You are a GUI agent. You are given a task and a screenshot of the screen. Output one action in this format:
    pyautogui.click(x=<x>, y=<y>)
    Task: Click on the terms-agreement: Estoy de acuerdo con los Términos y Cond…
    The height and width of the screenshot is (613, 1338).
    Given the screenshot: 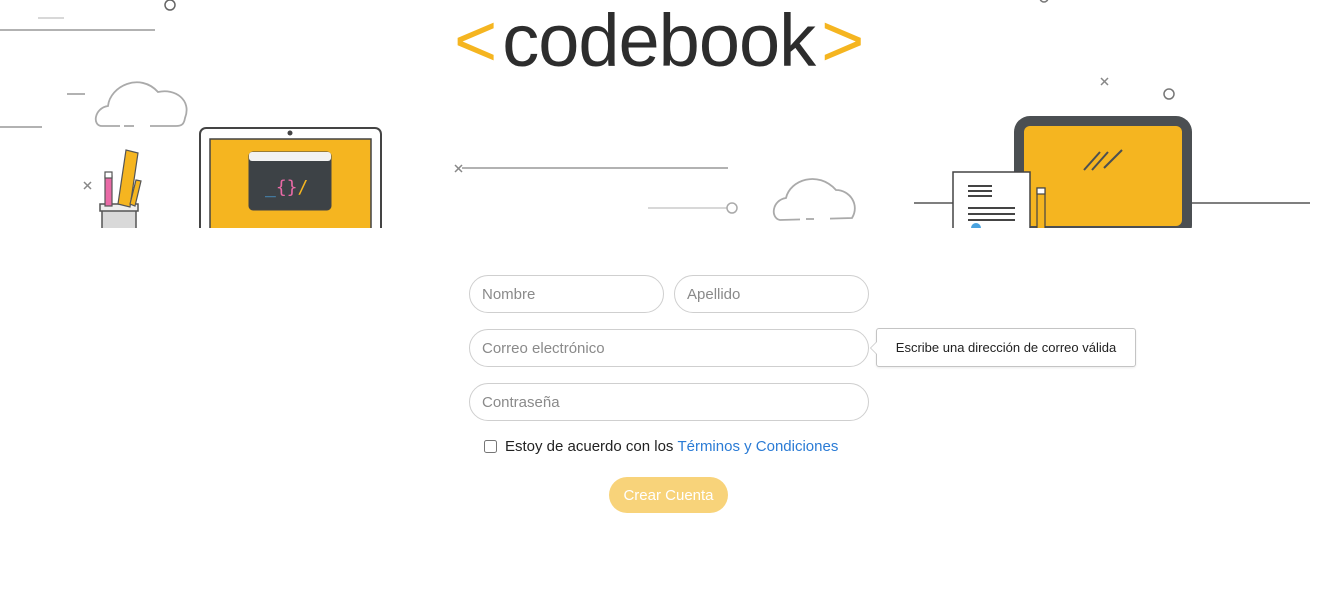 What is the action you would take?
    pyautogui.click(x=660, y=446)
    